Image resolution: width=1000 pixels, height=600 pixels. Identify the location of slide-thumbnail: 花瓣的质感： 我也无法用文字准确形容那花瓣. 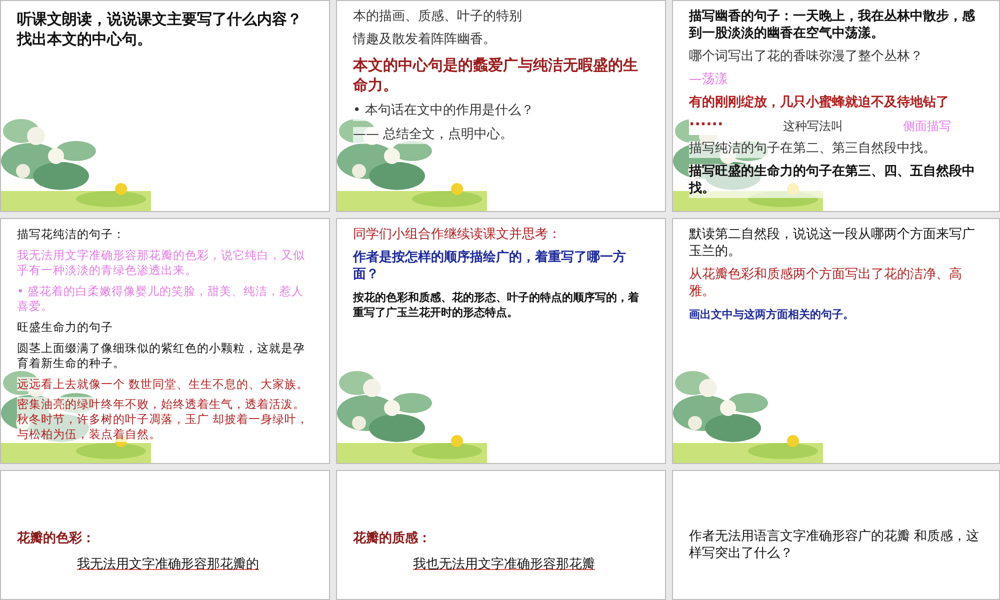
(501, 535).